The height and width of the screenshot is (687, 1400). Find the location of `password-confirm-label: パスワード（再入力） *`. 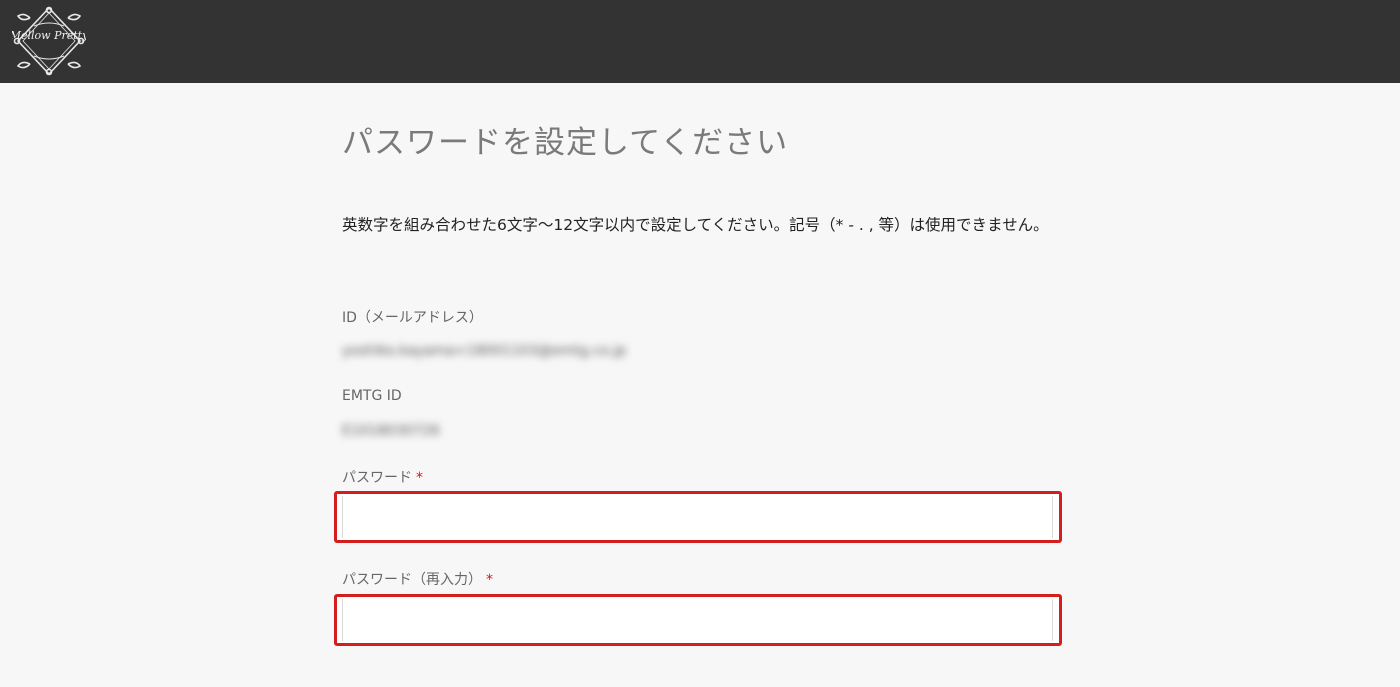

password-confirm-label: パスワード（再入力） * is located at coordinates (417, 579).